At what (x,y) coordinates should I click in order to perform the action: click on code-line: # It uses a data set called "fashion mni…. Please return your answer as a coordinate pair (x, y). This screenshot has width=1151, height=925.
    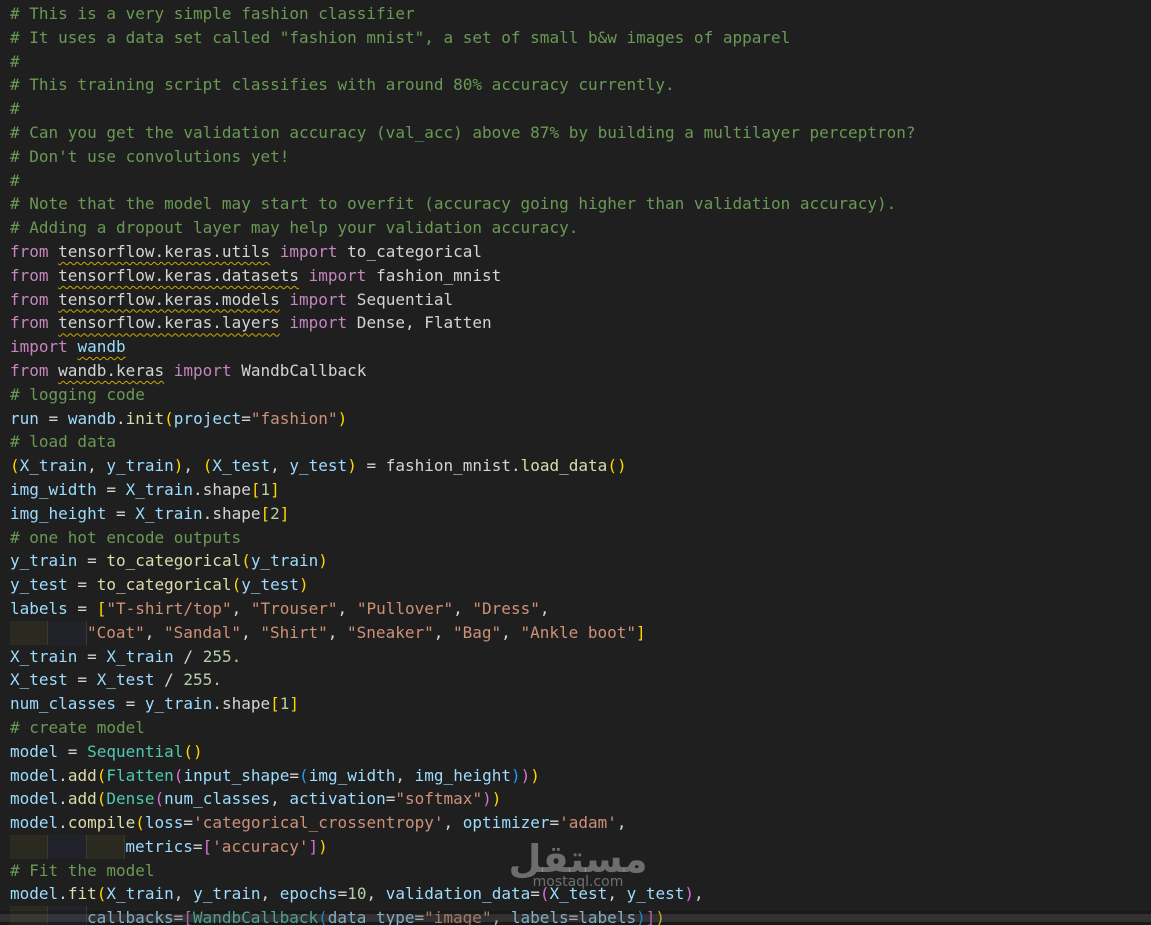
    Looking at the image, I should click on (580, 38).